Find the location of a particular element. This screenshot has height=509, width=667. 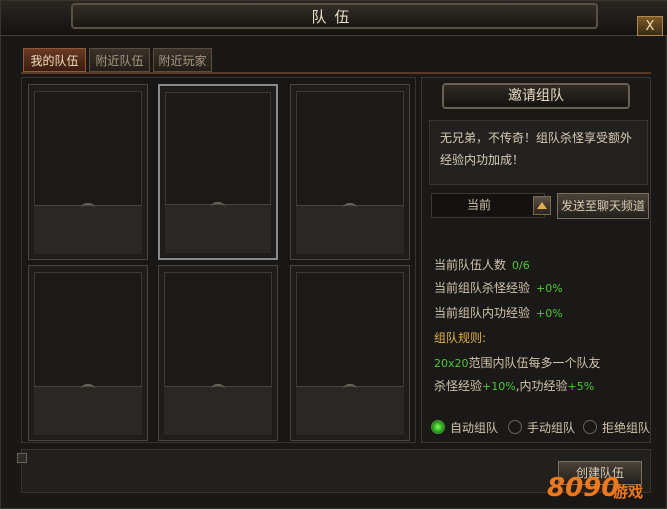

stat-kill-exp: 当前组队杀怪经验 +0% is located at coordinates (498, 287).